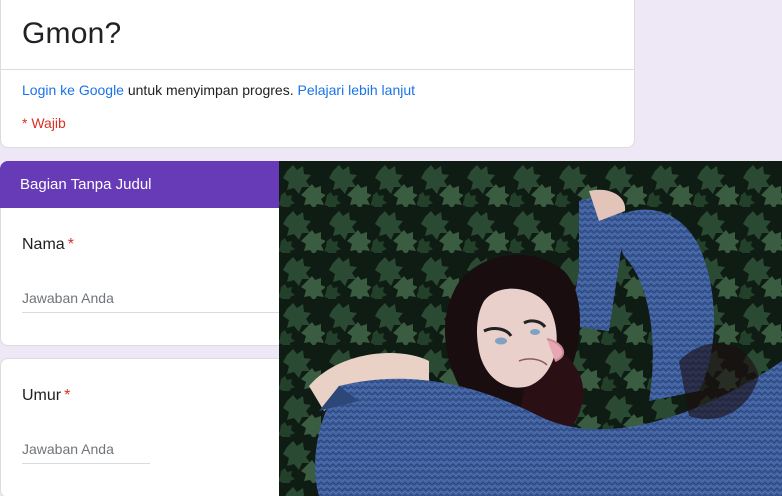  Describe the element at coordinates (86, 184) in the screenshot. I see `section-title: Bagian Tanpa Judul` at that location.